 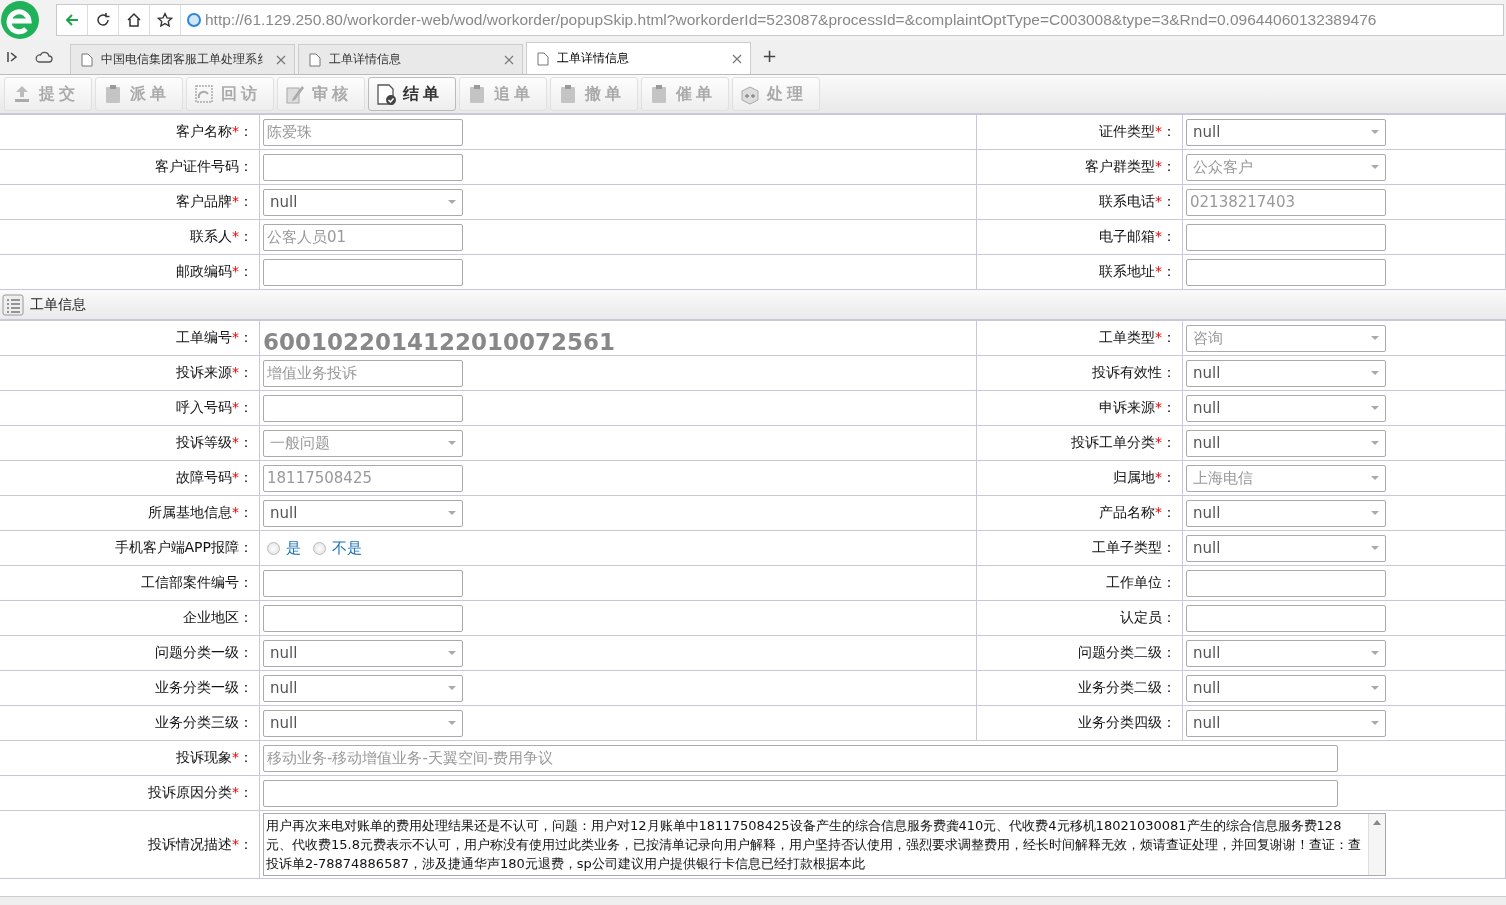 I want to click on field-label: 手机客户端APP报障：, so click(x=183, y=548).